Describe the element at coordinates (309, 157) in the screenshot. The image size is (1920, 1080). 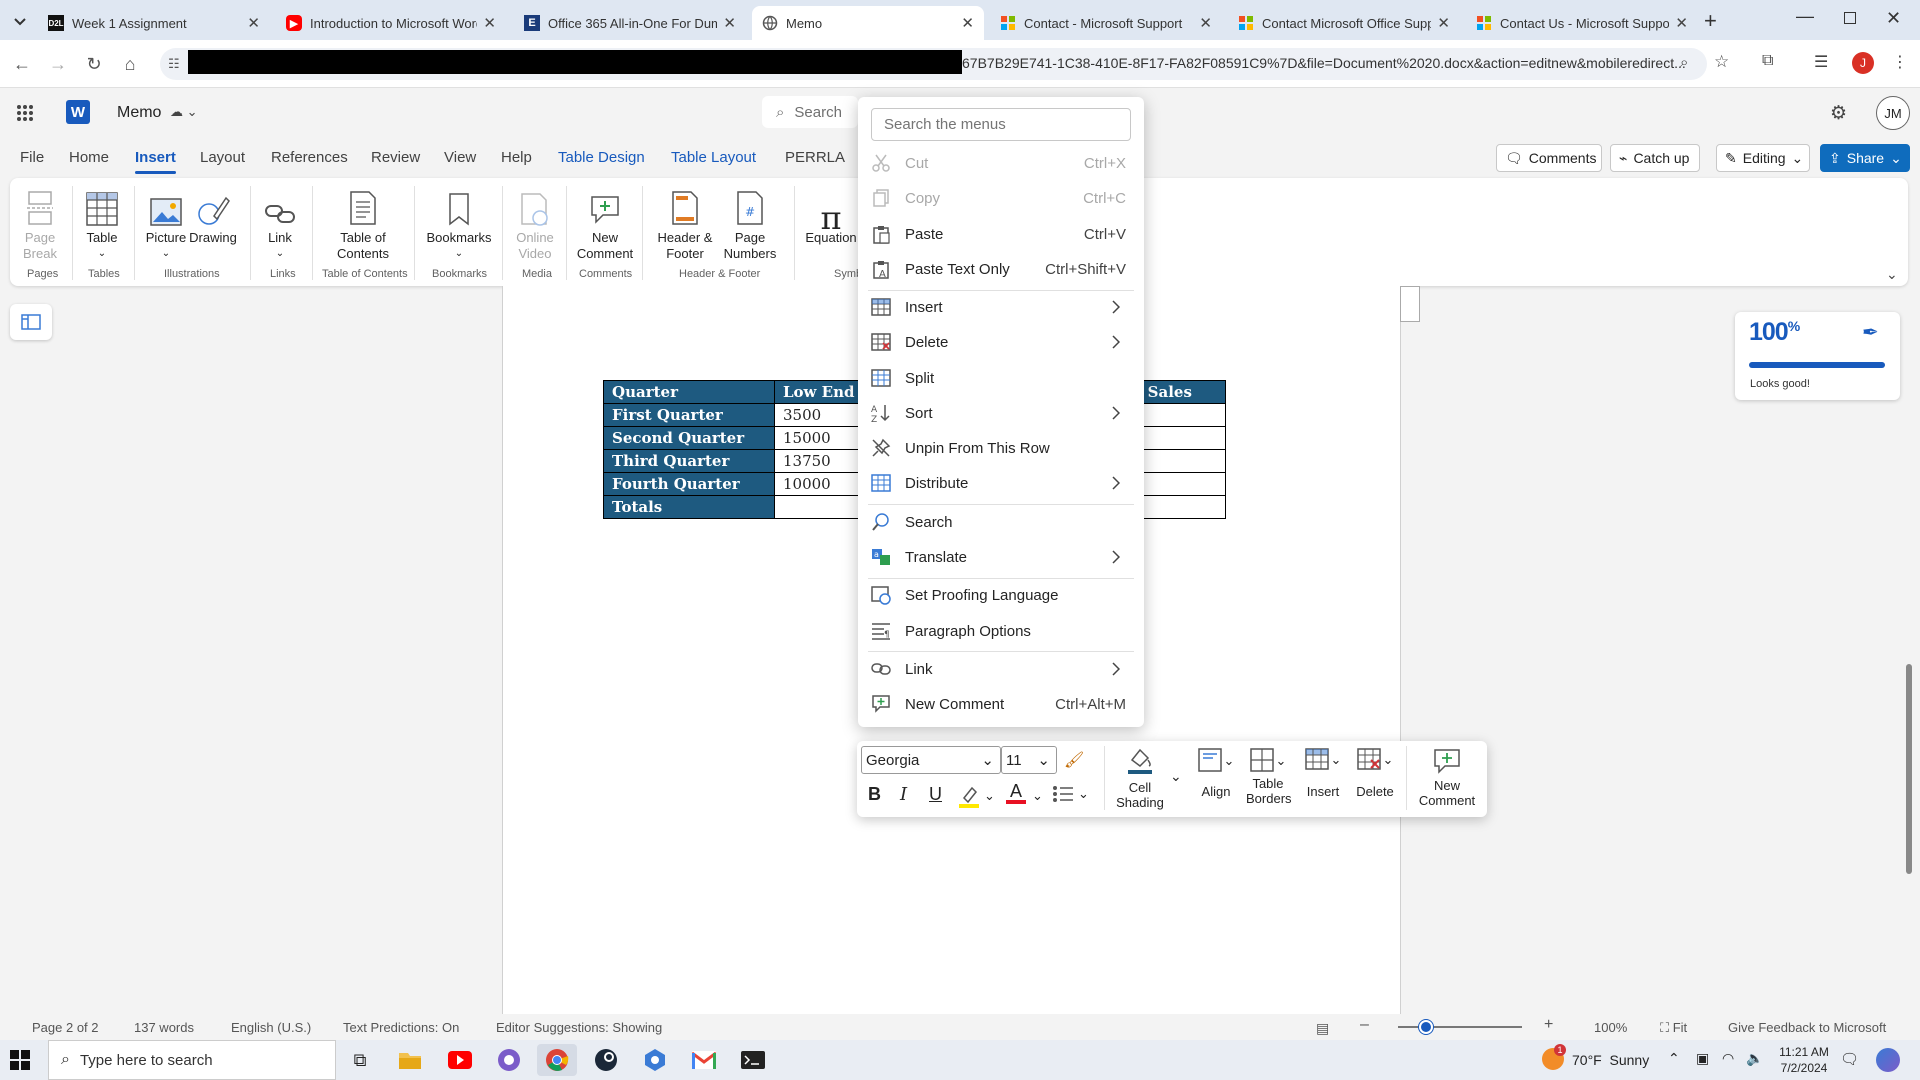
I see `tab-references: References` at that location.